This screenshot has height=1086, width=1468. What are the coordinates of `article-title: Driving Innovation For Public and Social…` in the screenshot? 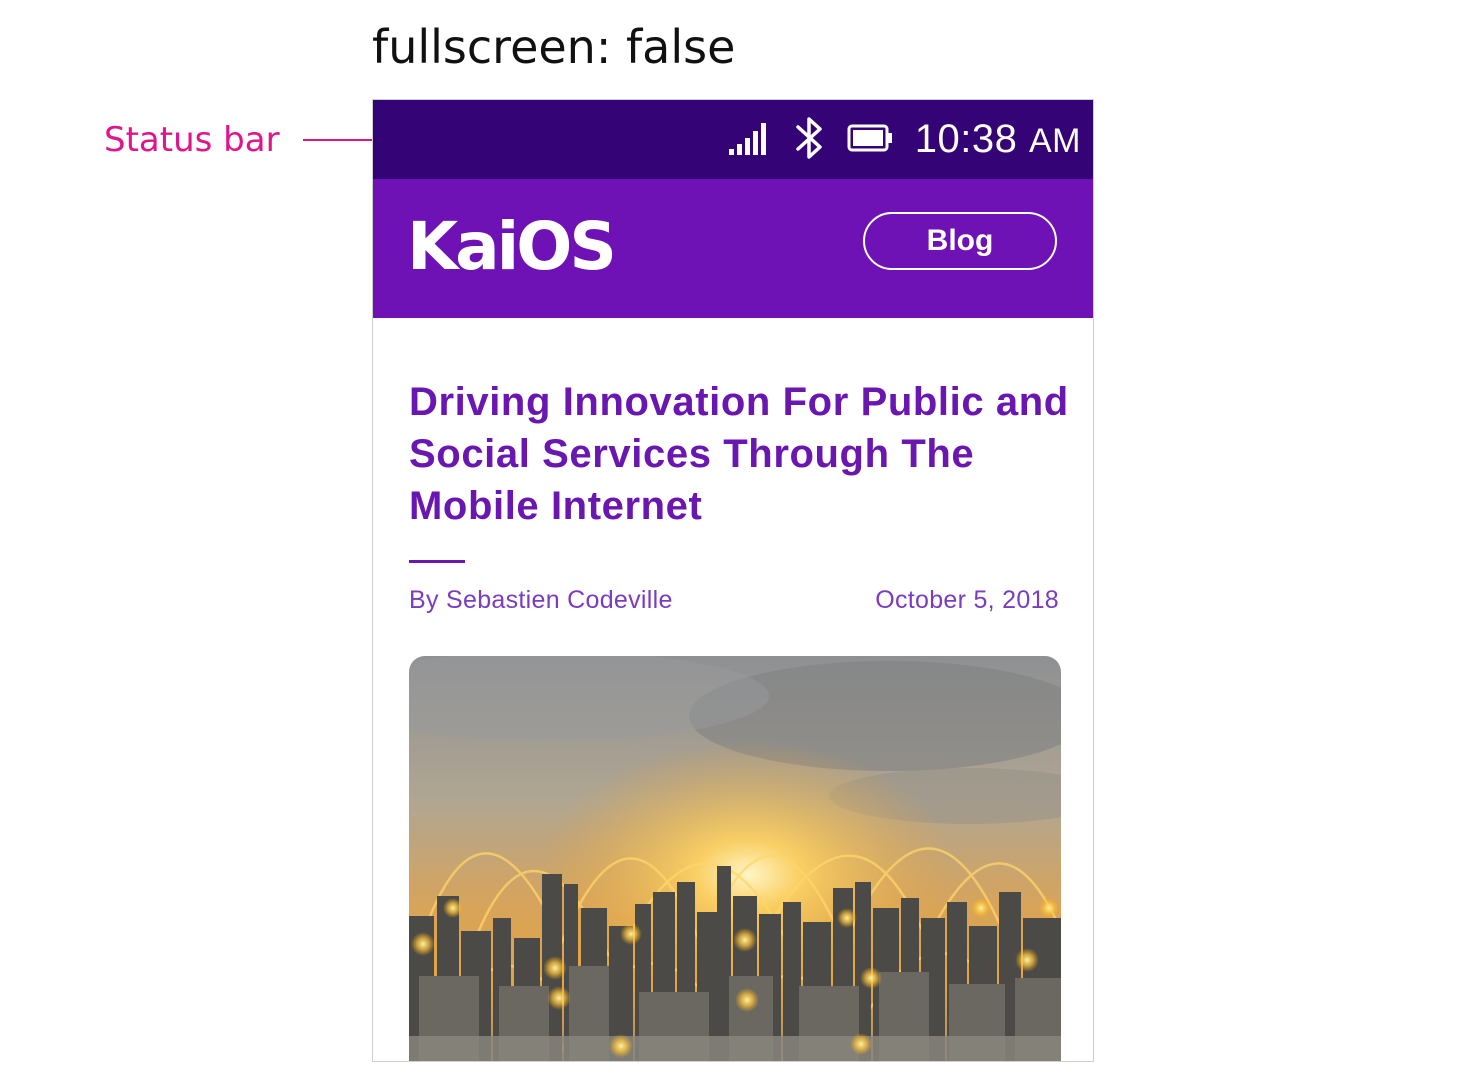 It's located at (744, 454).